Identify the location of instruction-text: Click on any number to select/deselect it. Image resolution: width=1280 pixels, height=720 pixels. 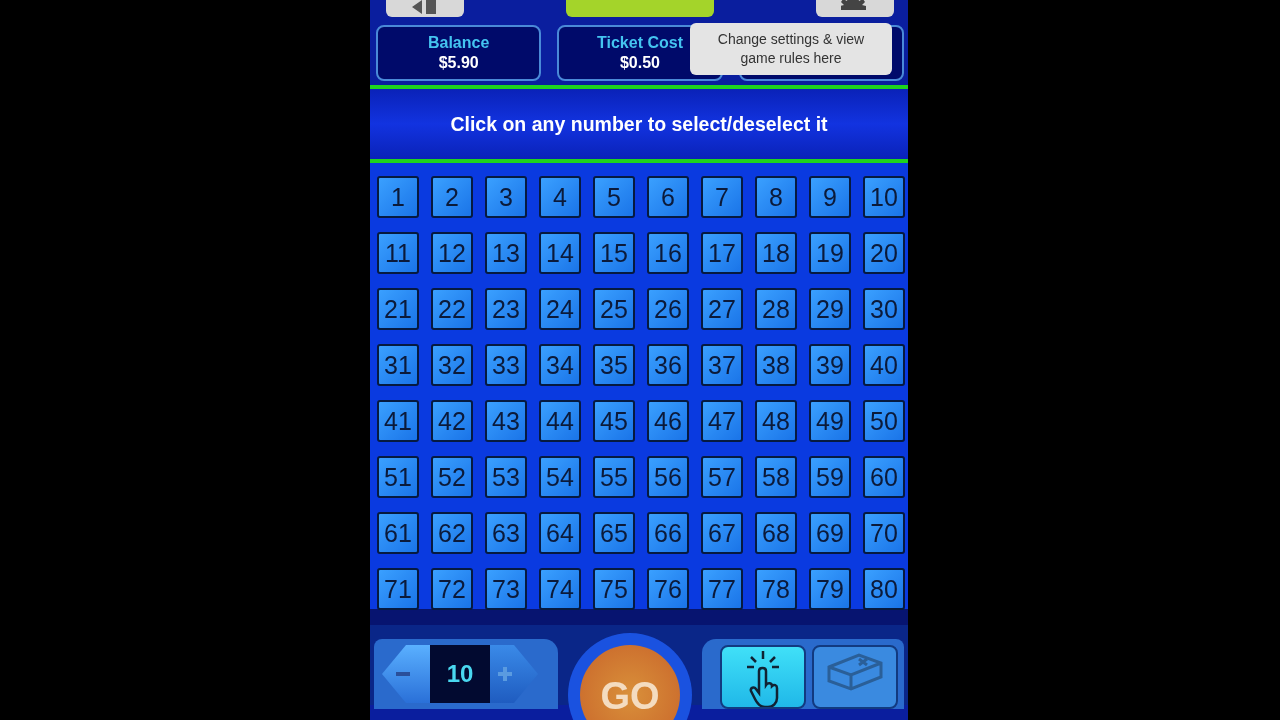
(639, 124).